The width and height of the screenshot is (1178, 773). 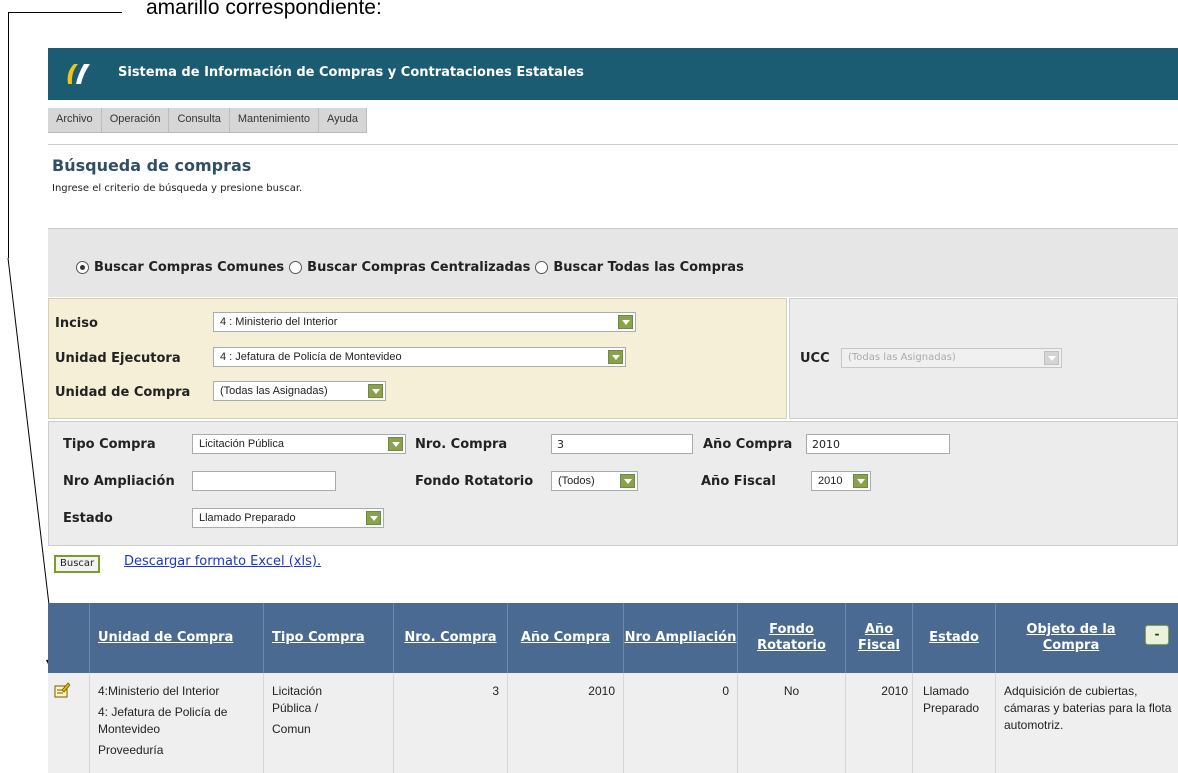 I want to click on nro-compra-input: 3, so click(x=622, y=444).